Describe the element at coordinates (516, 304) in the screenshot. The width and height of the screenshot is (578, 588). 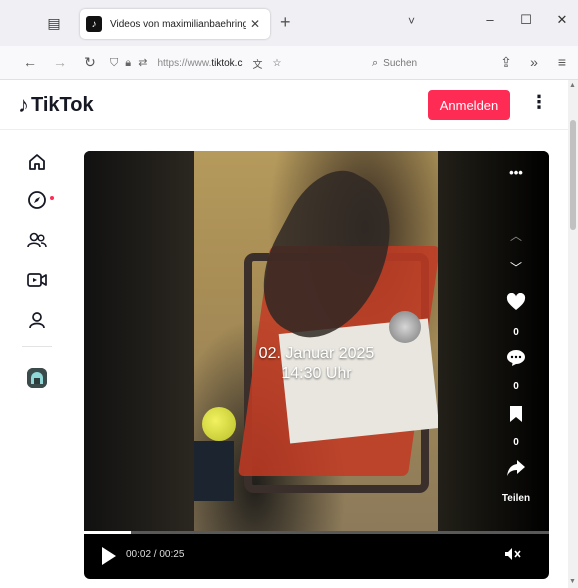
I see `like-heart-icon` at that location.